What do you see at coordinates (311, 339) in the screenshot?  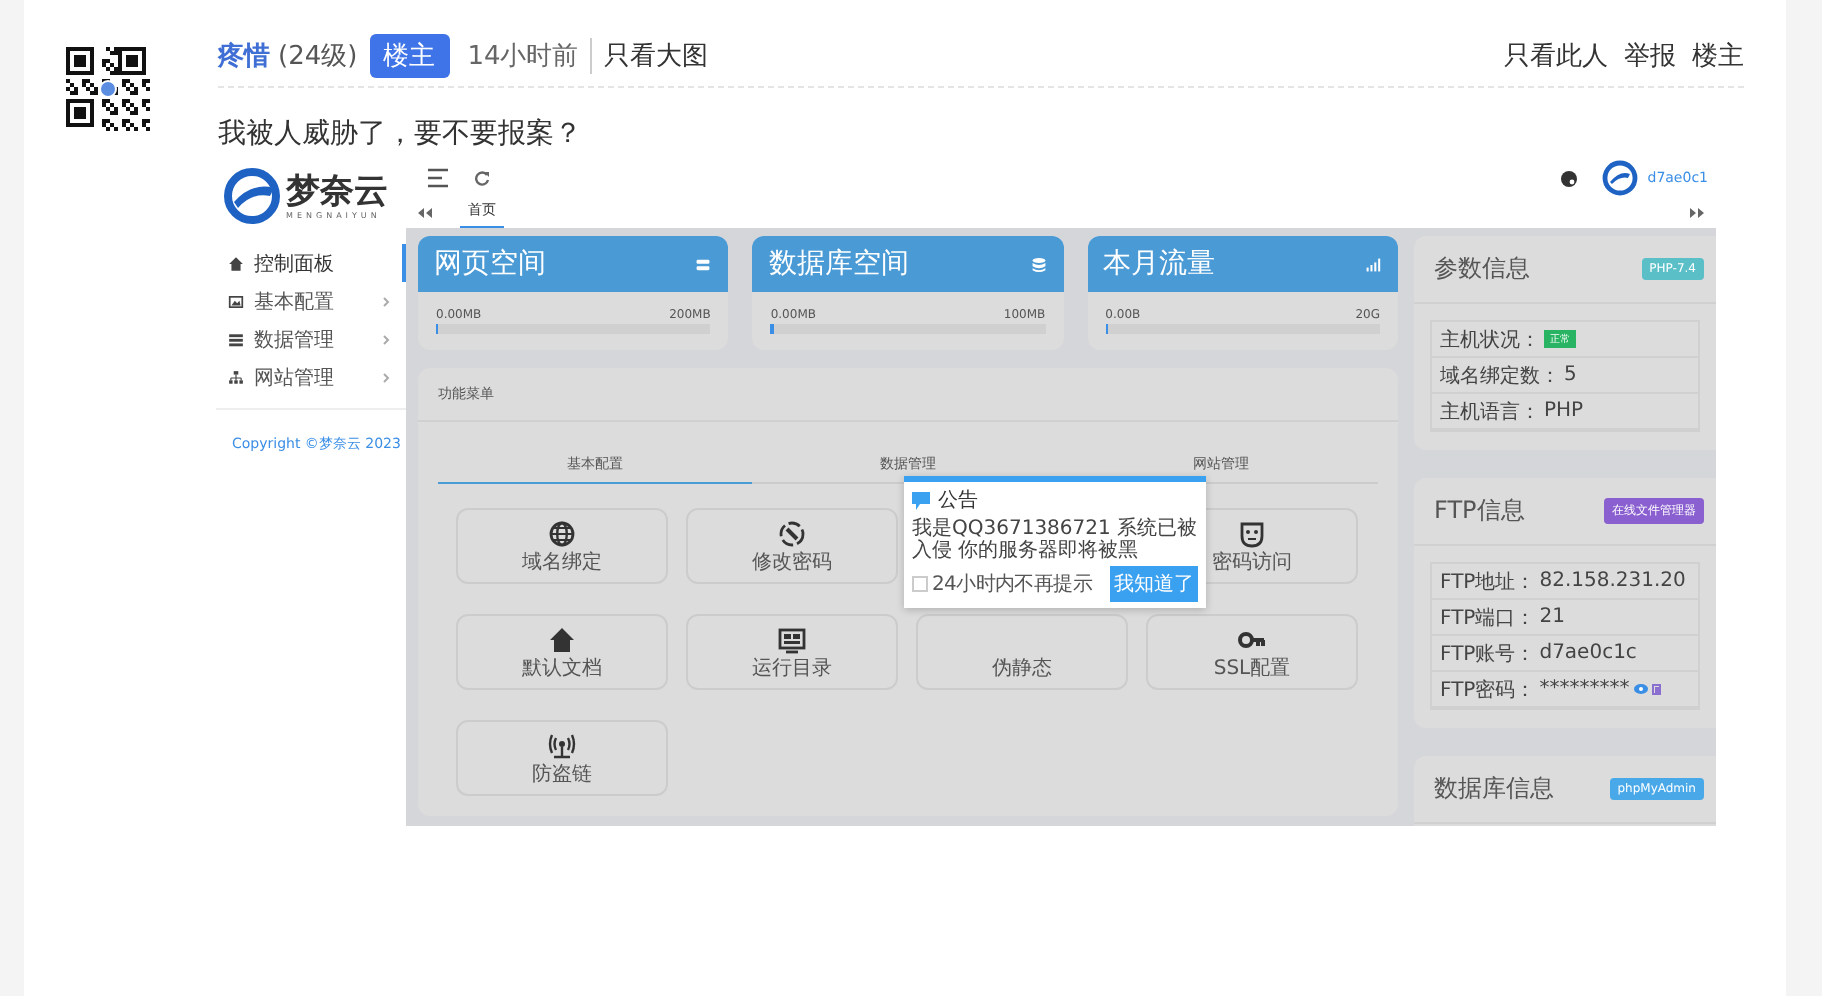 I see `sidebar-item: 数据管理` at bounding box center [311, 339].